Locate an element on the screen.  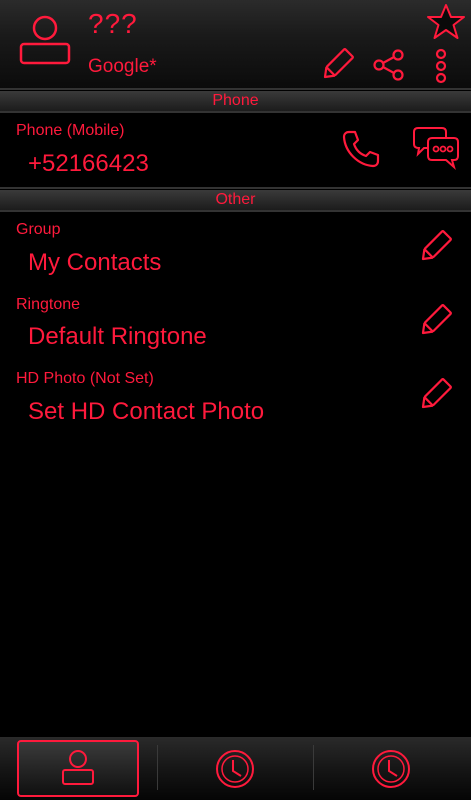
ringtone-label: Ringtone is located at coordinates (48, 304).